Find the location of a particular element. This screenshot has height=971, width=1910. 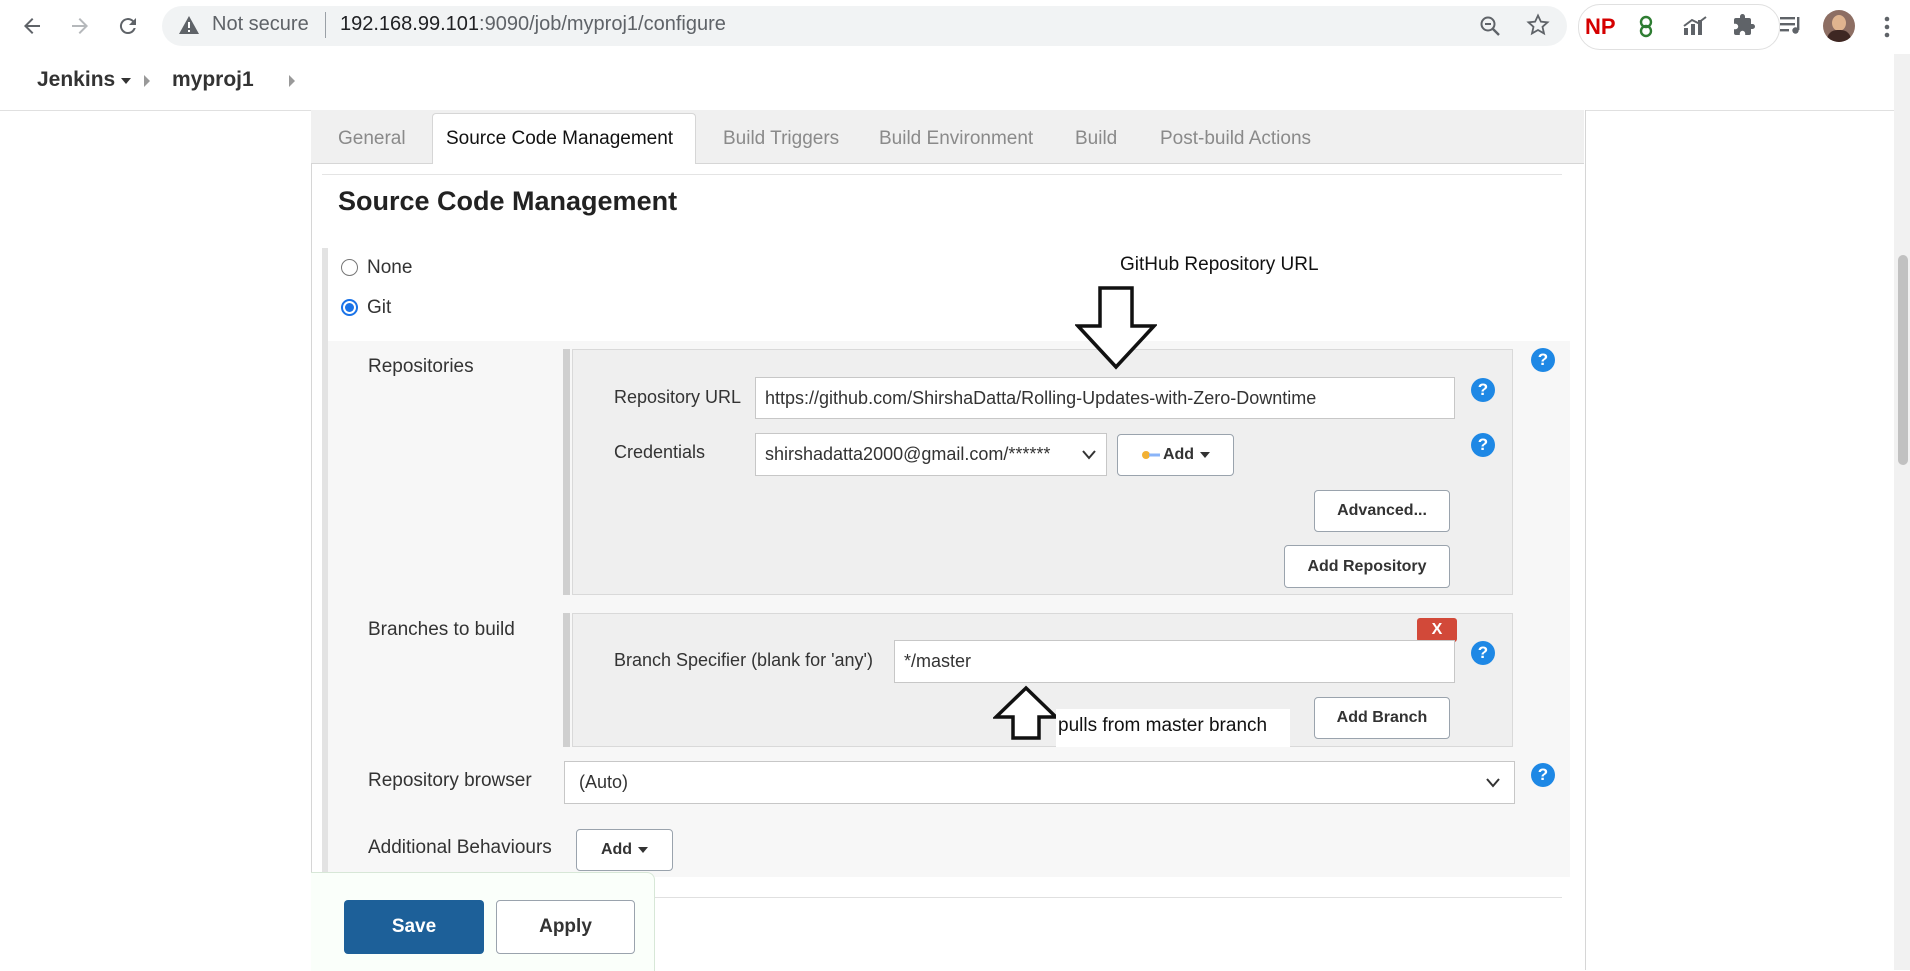

page-title: Source Code Management is located at coordinates (508, 201).